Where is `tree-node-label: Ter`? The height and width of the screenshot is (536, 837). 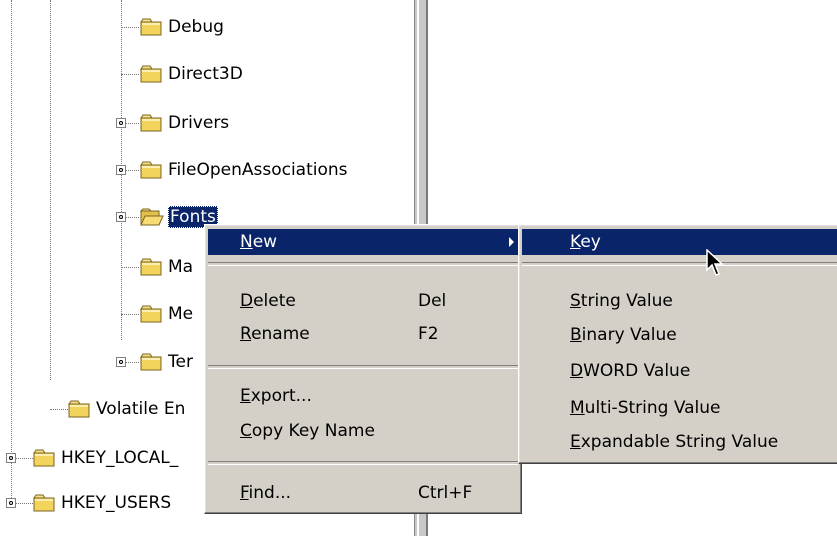 tree-node-label: Ter is located at coordinates (180, 362).